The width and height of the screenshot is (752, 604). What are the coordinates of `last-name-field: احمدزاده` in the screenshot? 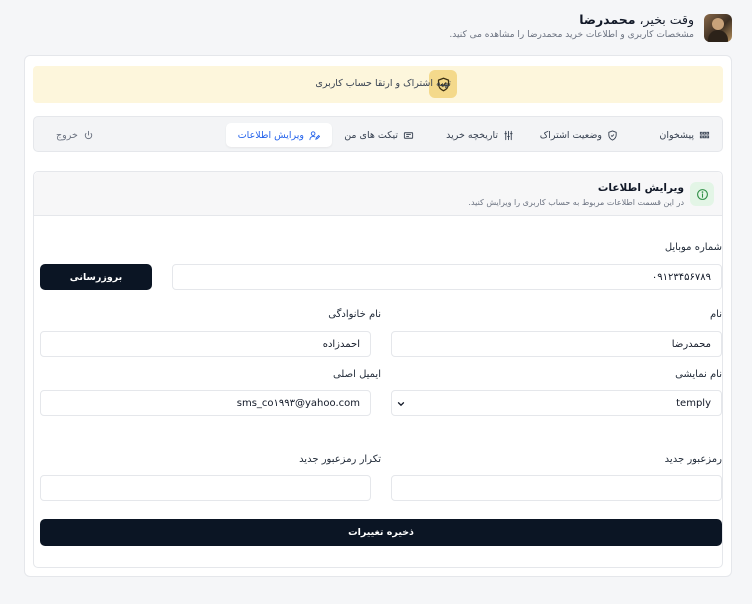 It's located at (205, 344).